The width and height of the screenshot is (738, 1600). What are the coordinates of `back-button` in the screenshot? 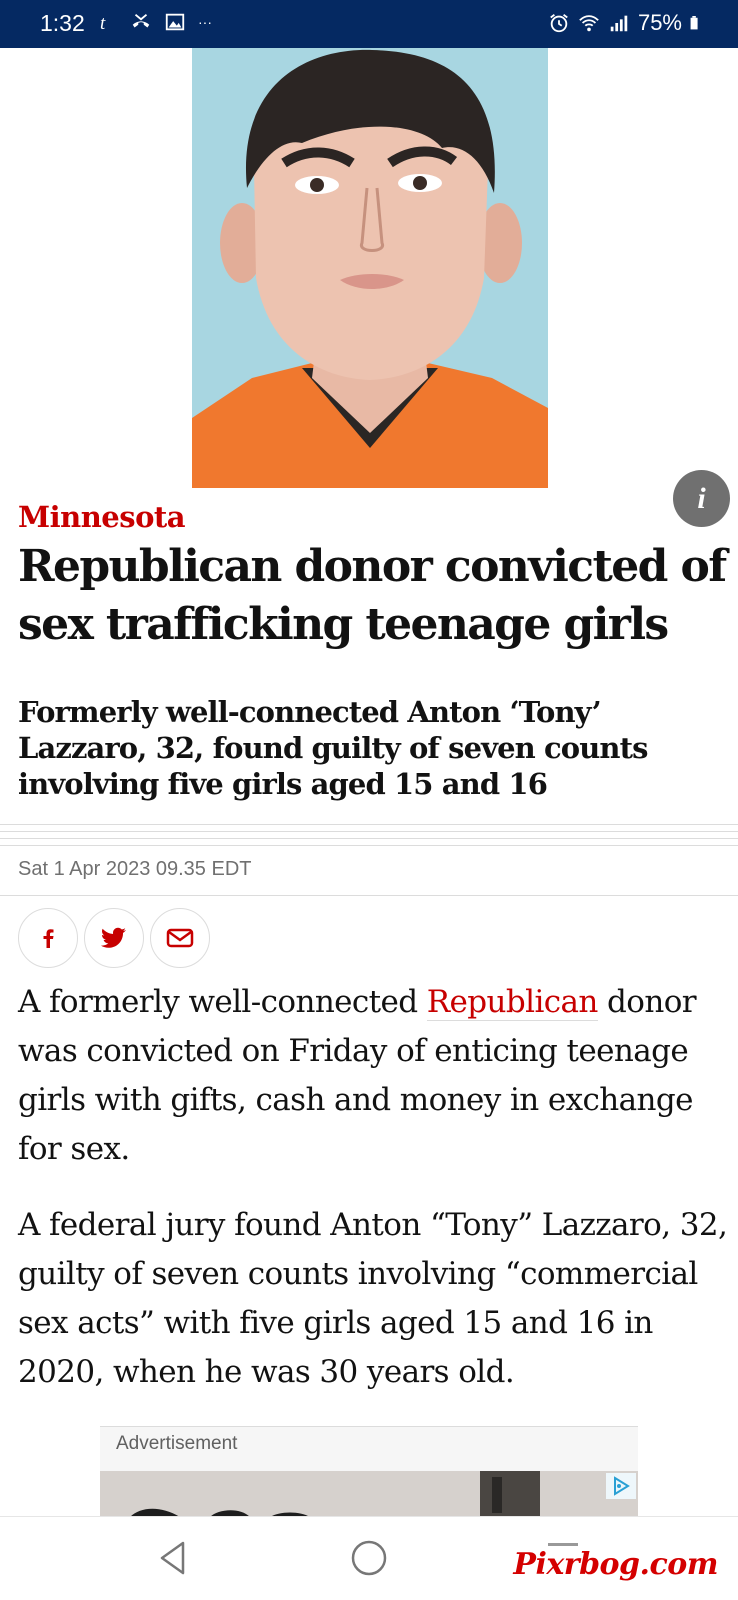 It's located at (173, 1558).